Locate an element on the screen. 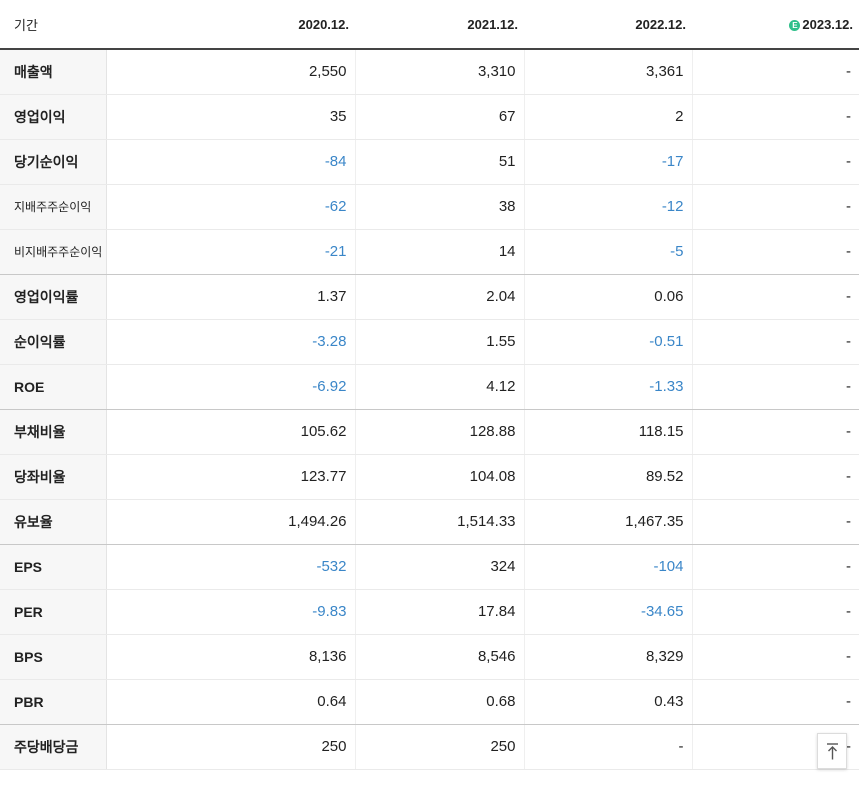  table-row: 유보율 1,494.26 1,514.33 1,467.35- is located at coordinates (429, 522).